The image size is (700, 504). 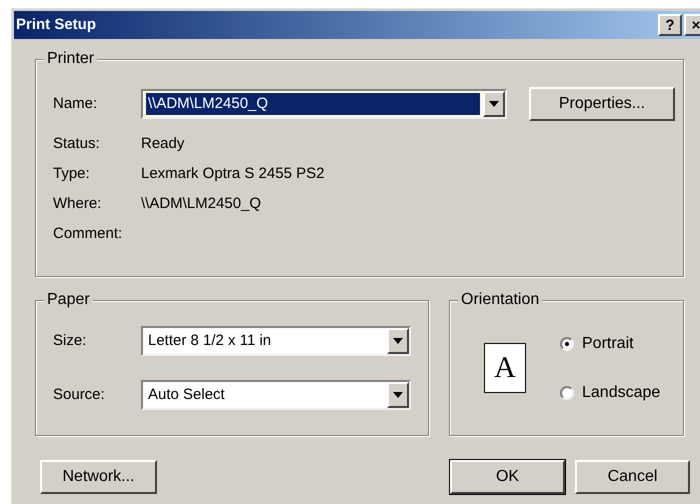 I want to click on info-label: Where:, so click(x=77, y=204).